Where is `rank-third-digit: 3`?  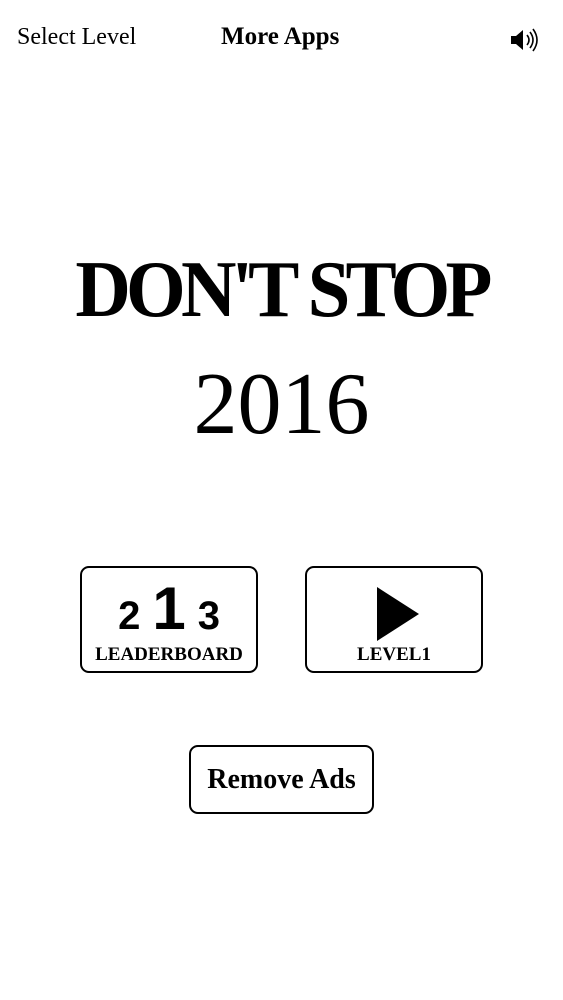 rank-third-digit: 3 is located at coordinates (208, 616).